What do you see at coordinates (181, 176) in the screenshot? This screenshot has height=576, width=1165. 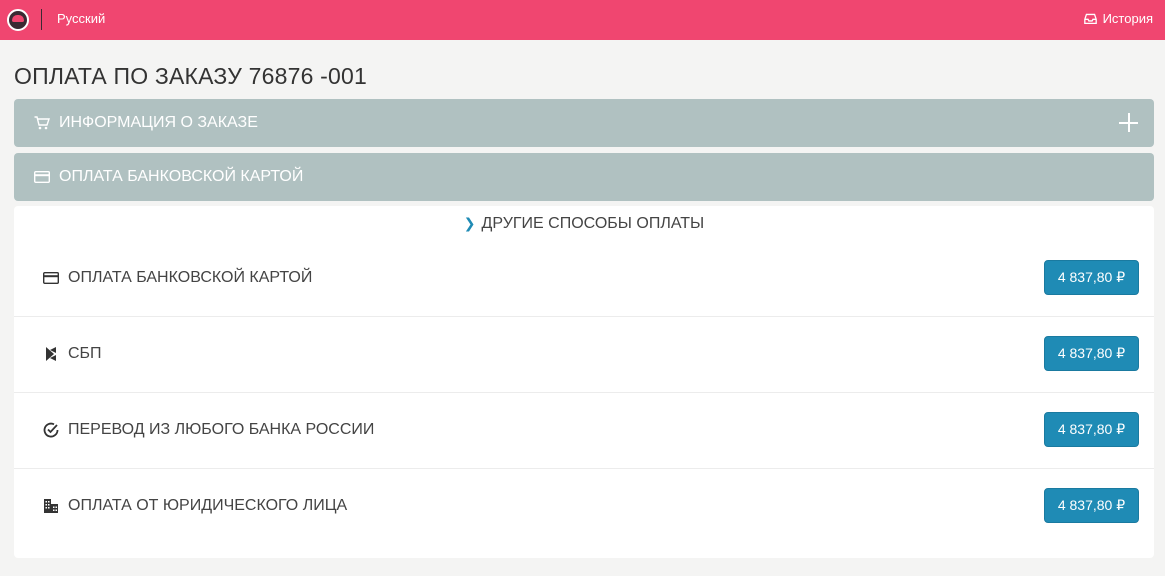 I see `card-payment-label: ОПЛАТА БАНКОВСКОЙ КАРТОЙ` at bounding box center [181, 176].